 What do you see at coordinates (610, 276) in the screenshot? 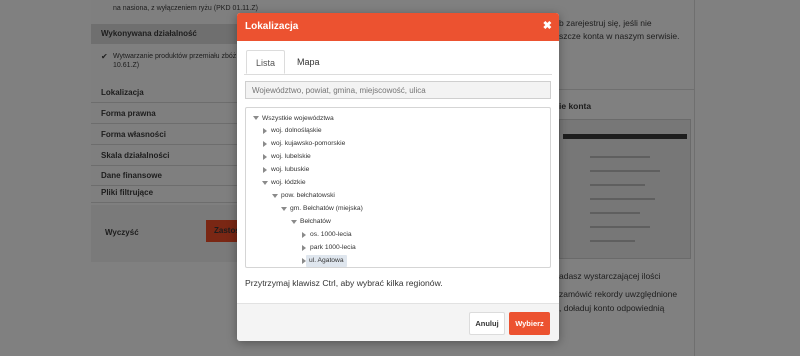
I see `right-text-bottom-1: adasz wystarczającej ilości` at bounding box center [610, 276].